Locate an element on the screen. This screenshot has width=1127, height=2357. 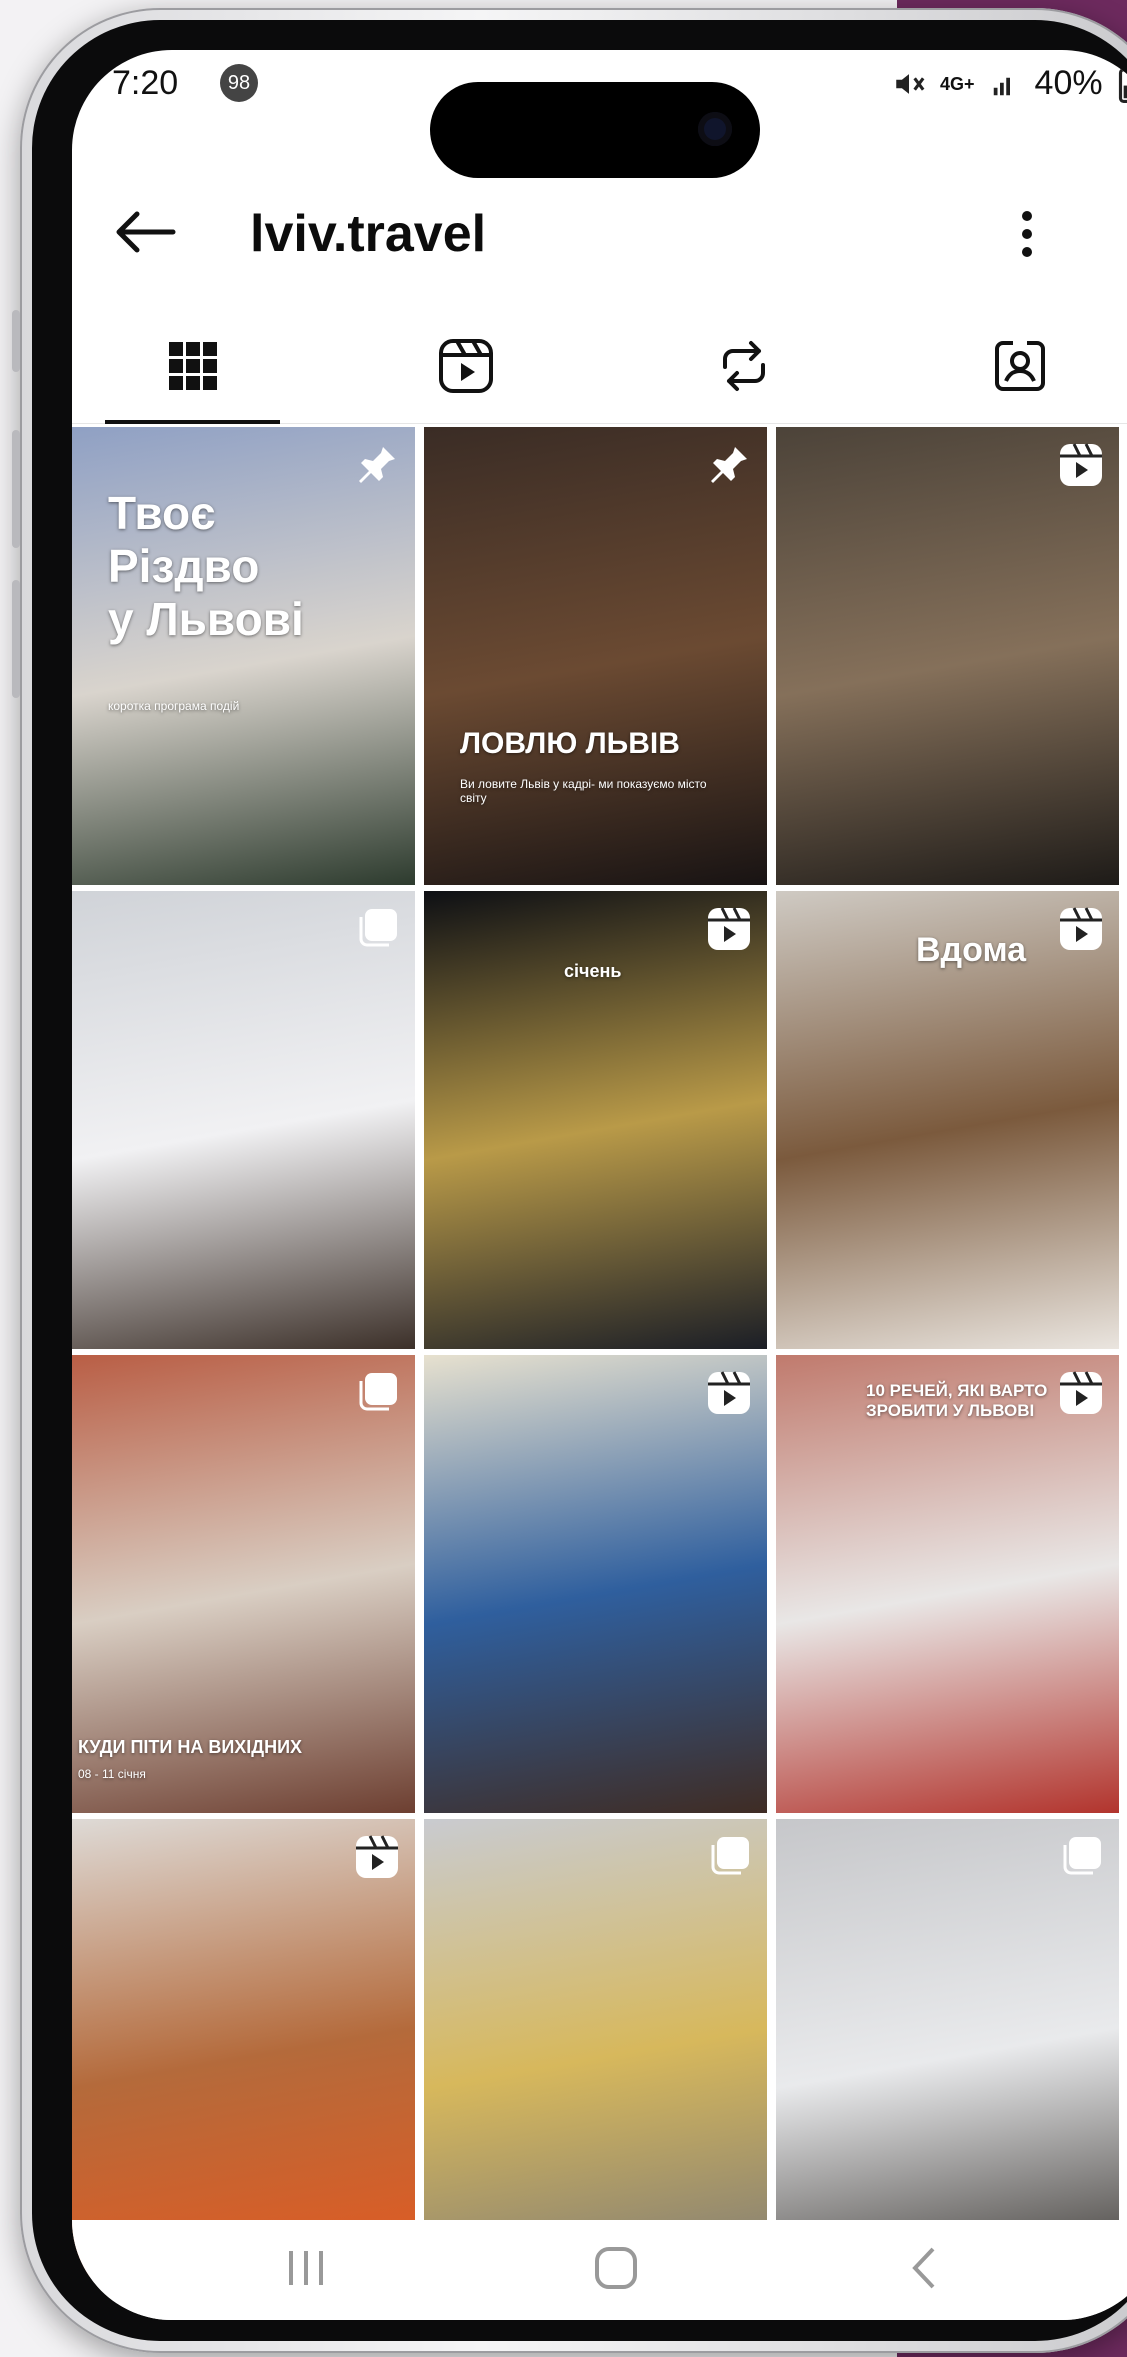
home-button is located at coordinates (616, 2268).